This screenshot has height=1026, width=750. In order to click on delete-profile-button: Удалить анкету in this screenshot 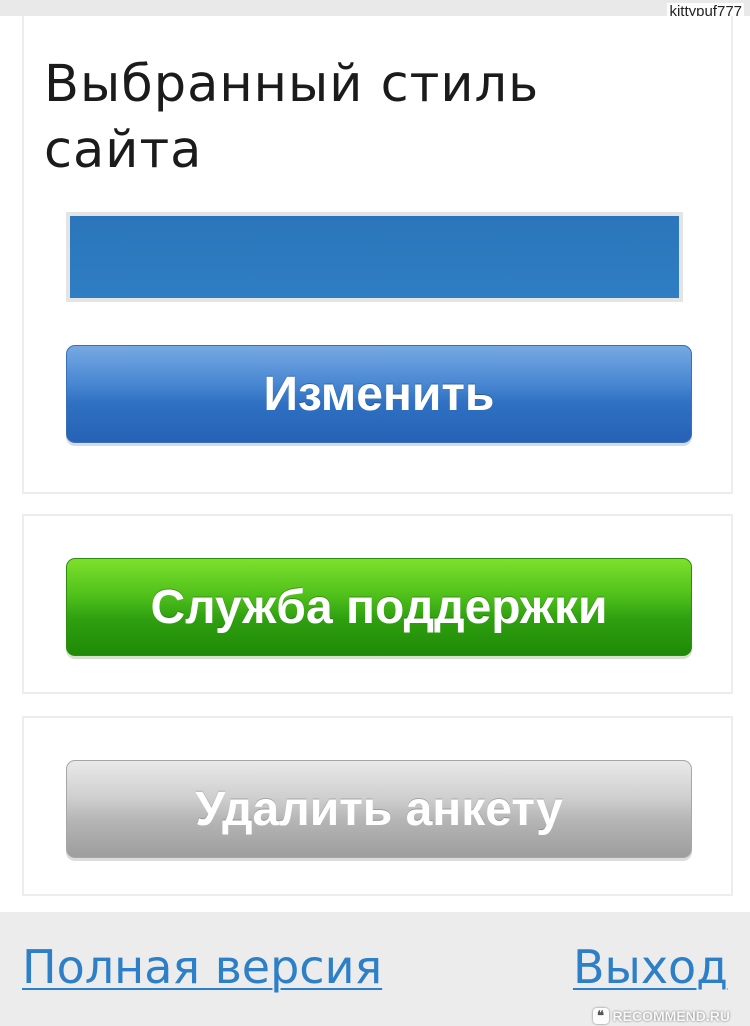, I will do `click(379, 809)`.